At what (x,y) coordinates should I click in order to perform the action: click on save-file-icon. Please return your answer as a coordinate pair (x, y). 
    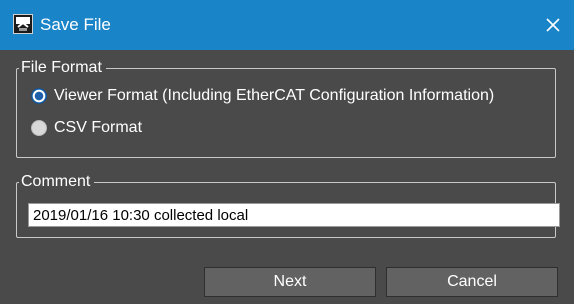
    Looking at the image, I should click on (23, 24).